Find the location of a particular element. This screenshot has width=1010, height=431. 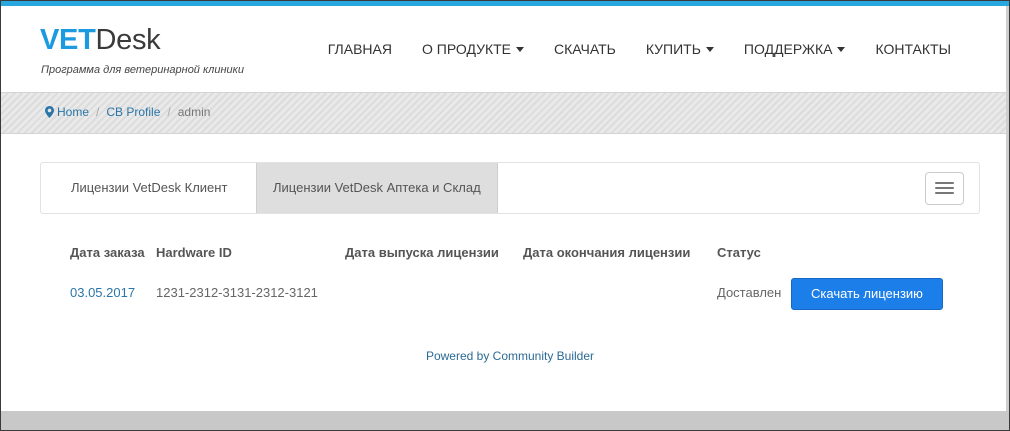

site-tagline: Программа для ветеринарной клиники is located at coordinates (142, 70).